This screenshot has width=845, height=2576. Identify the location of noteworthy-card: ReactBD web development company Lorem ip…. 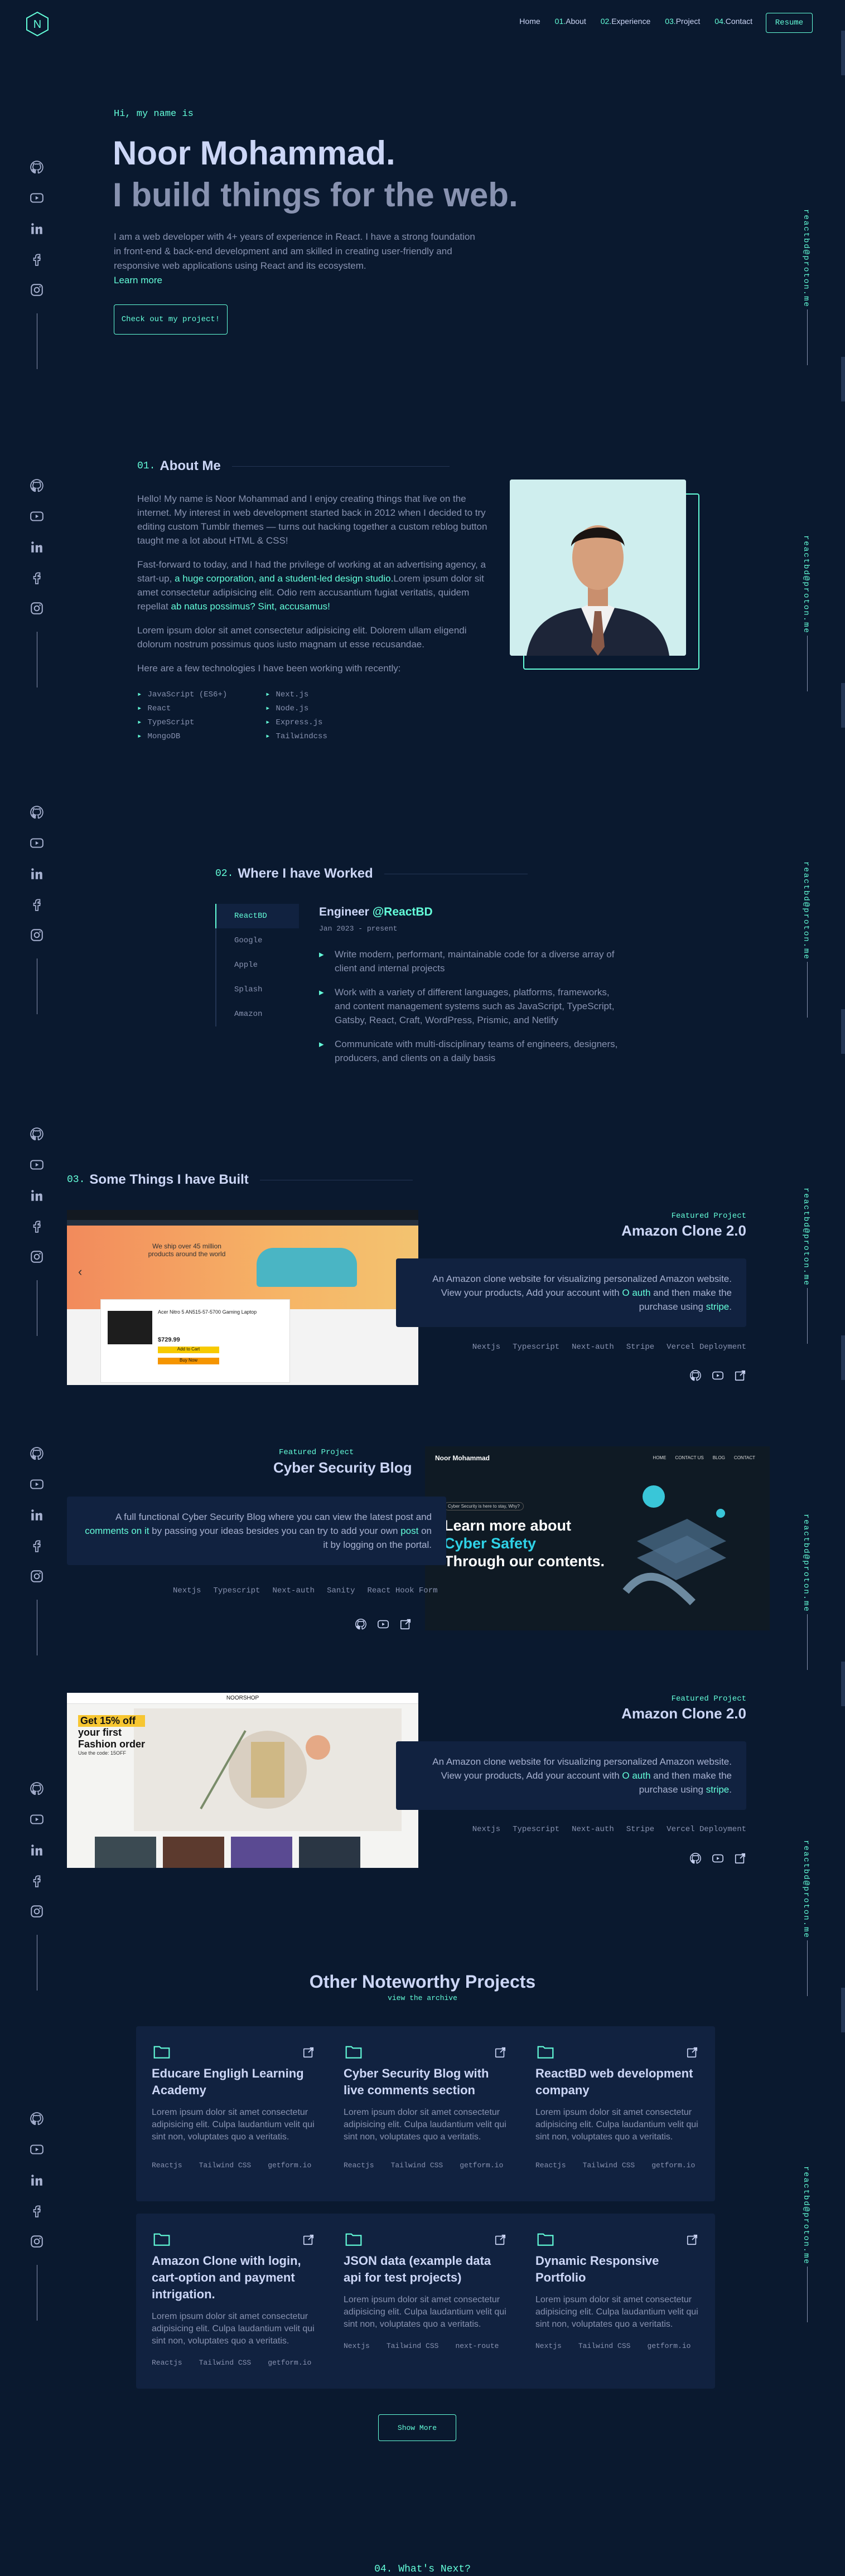
(617, 2113).